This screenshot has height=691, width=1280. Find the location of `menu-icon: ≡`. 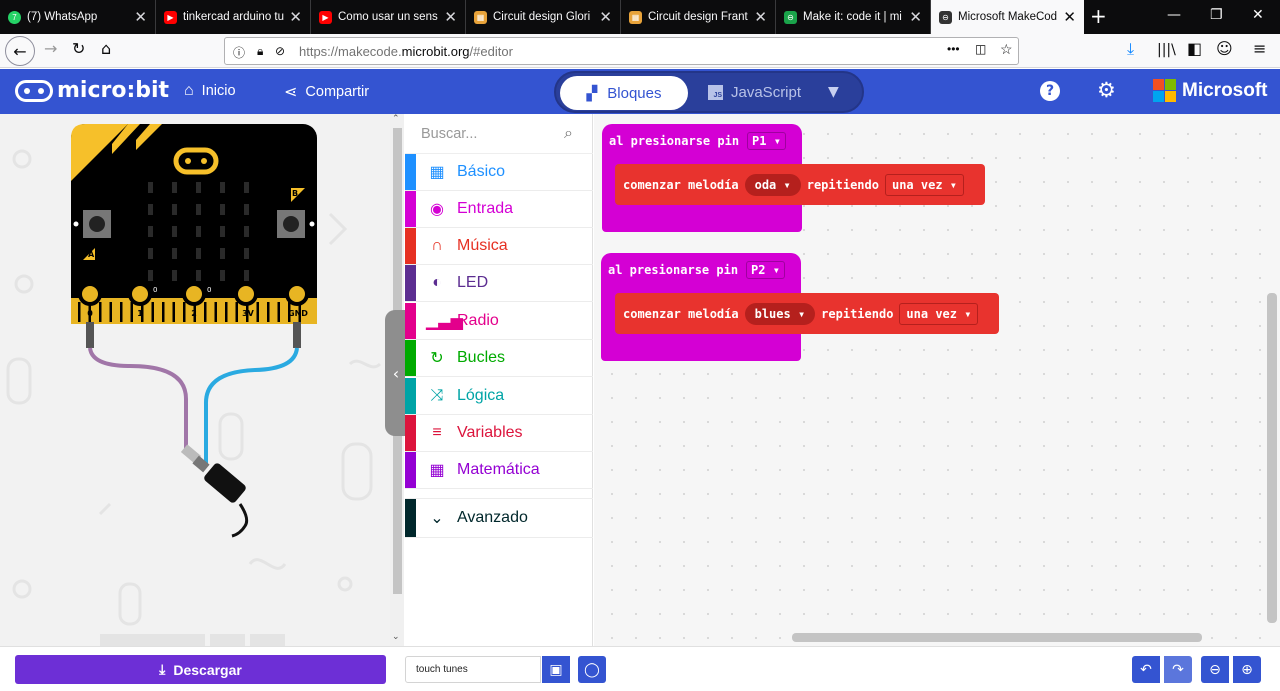

menu-icon: ≡ is located at coordinates (1259, 48).